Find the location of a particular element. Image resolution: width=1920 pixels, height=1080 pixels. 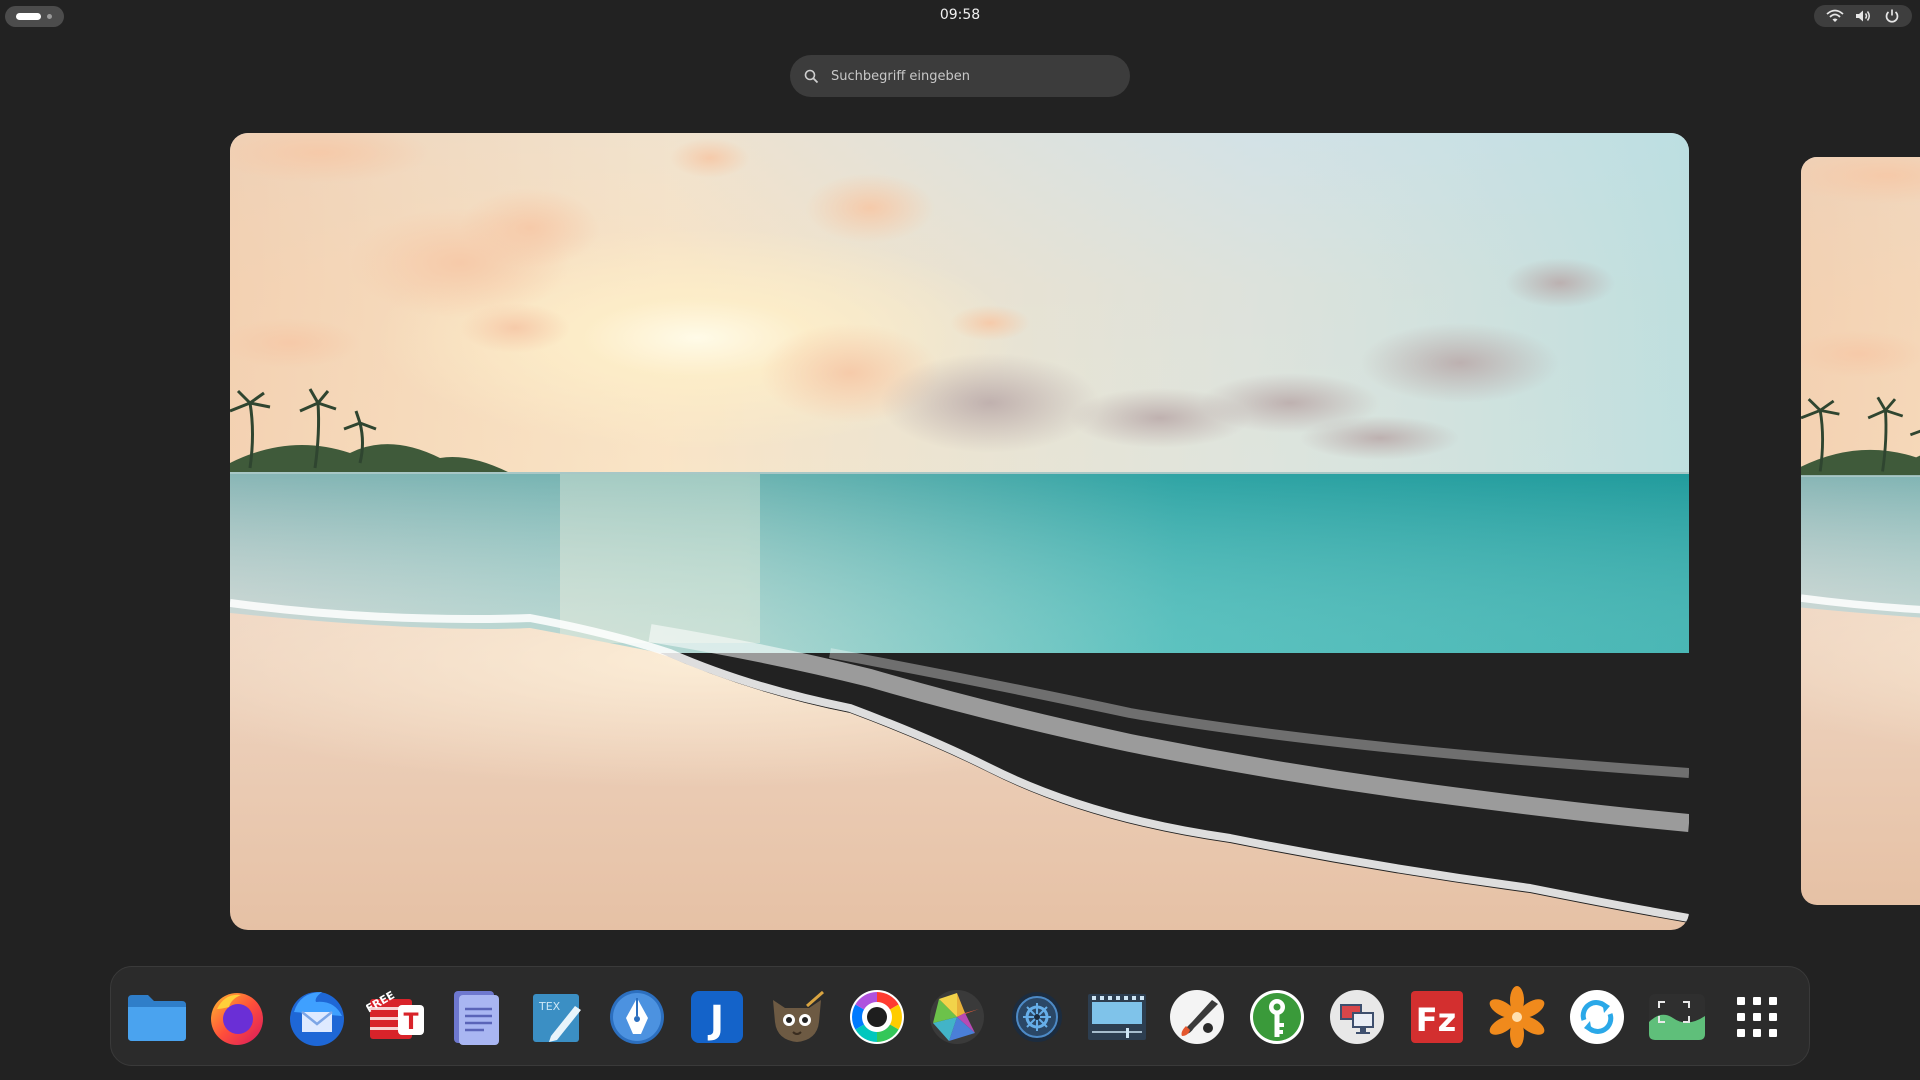

power-icon is located at coordinates (1892, 16).